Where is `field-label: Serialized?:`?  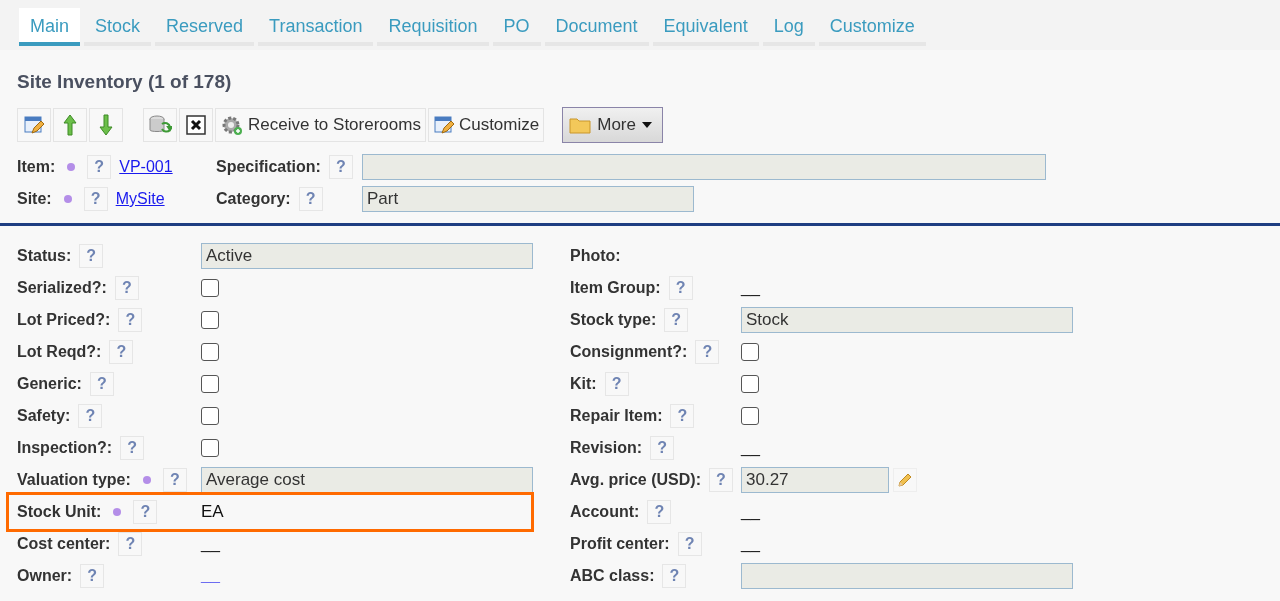
field-label: Serialized?: is located at coordinates (62, 288).